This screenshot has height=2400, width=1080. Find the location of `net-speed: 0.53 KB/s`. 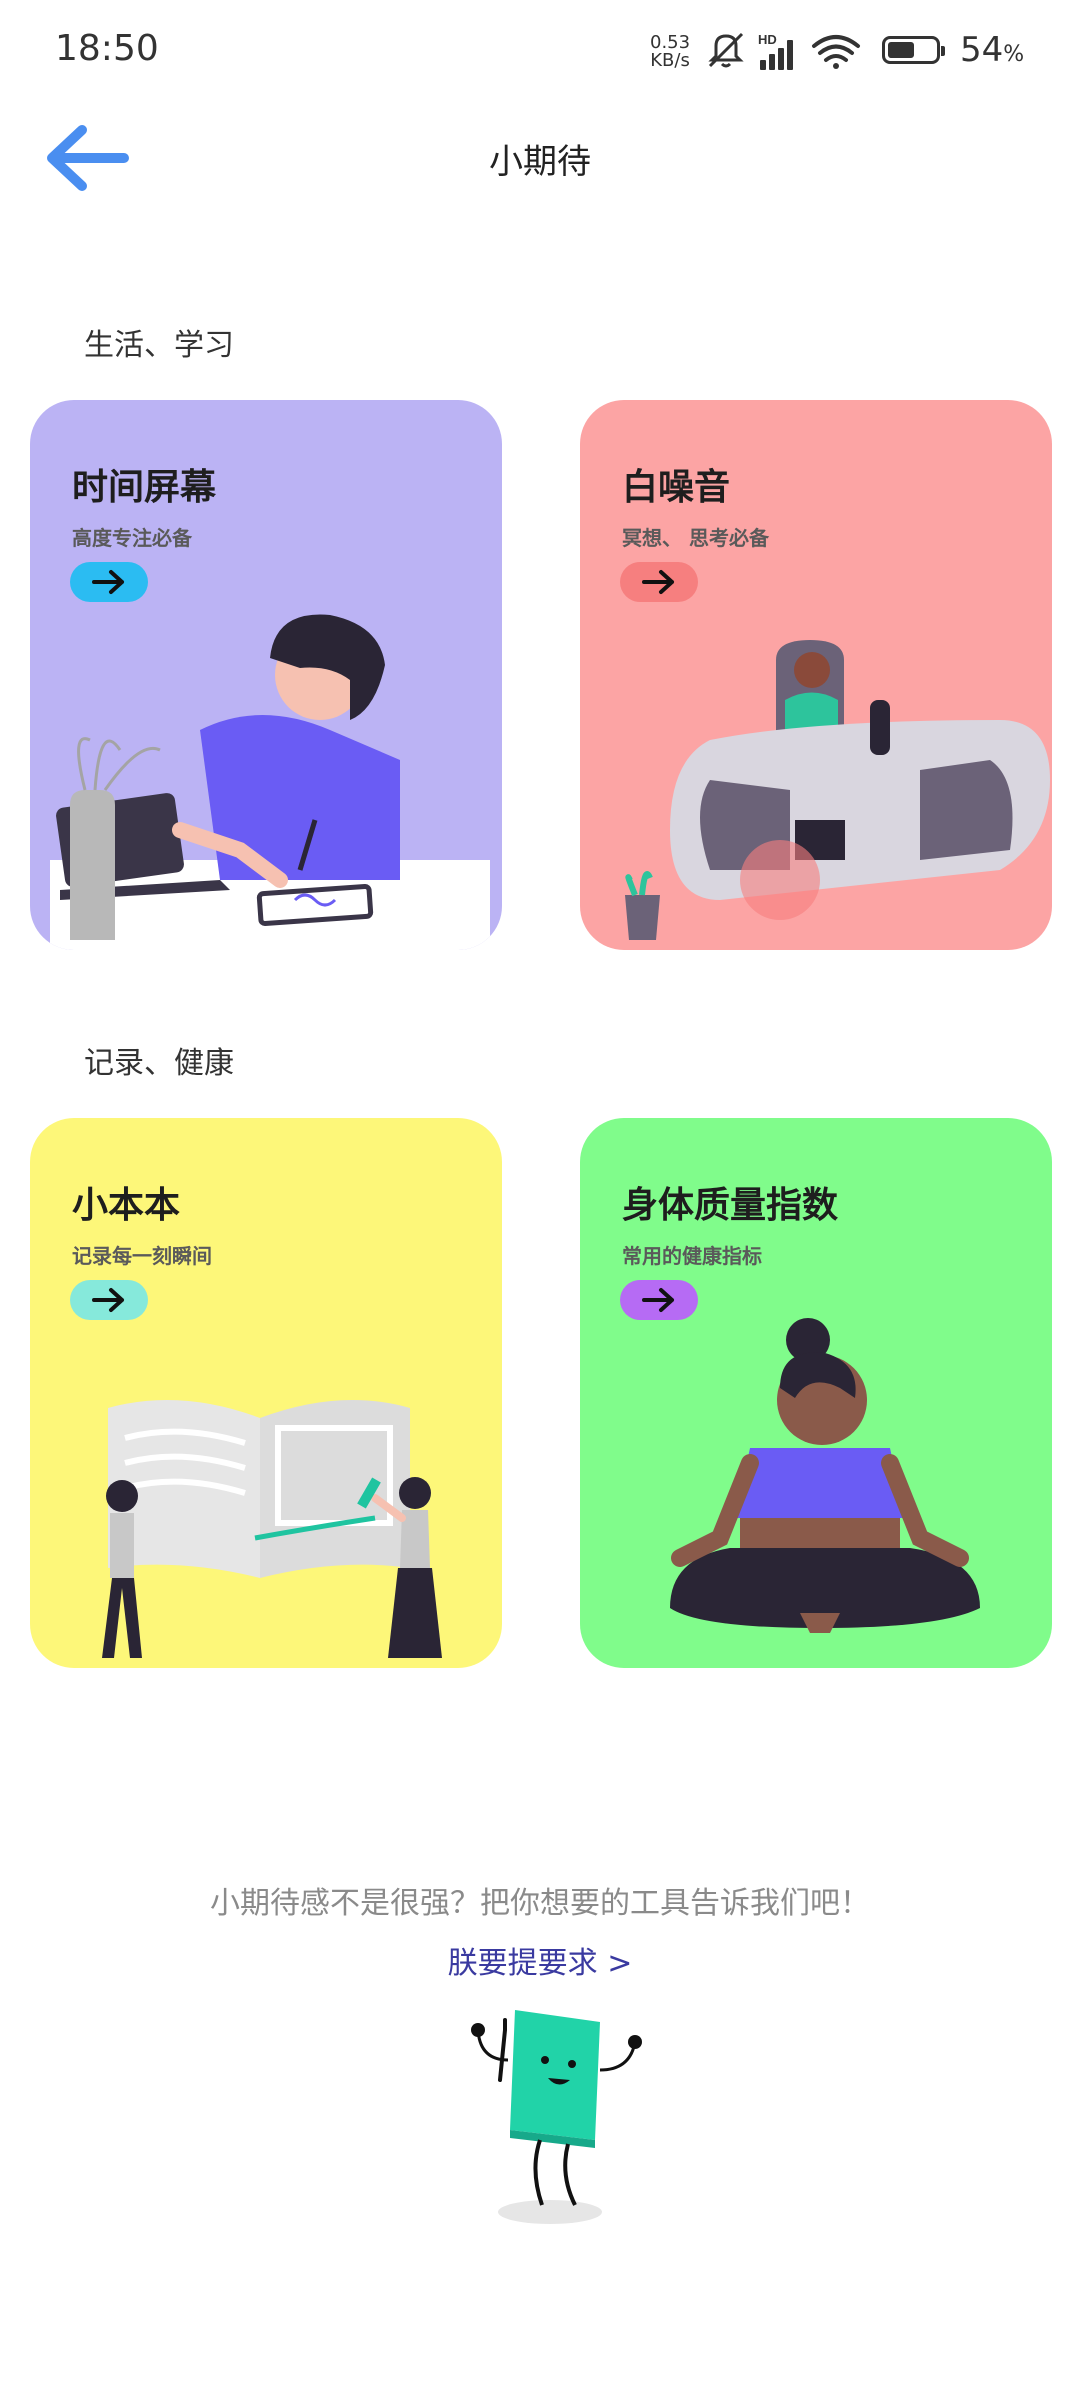

net-speed: 0.53 KB/s is located at coordinates (670, 52).